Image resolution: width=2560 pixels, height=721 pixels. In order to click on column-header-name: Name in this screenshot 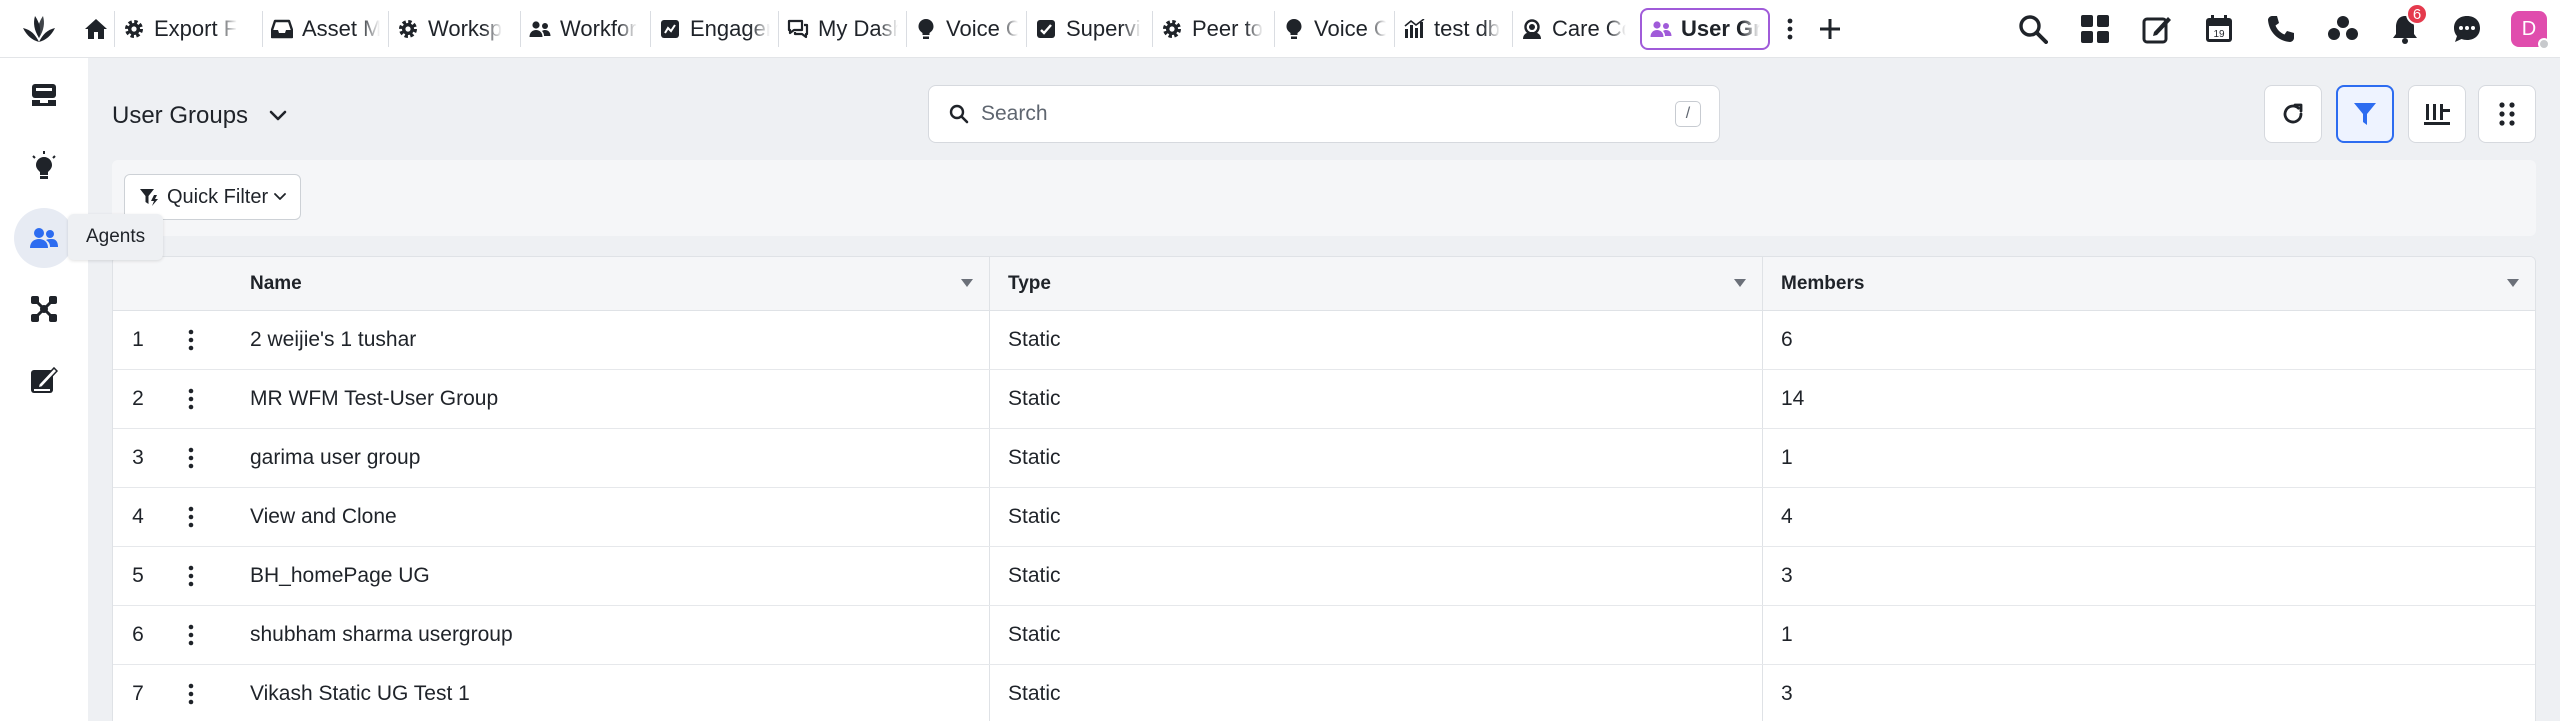, I will do `click(604, 283)`.